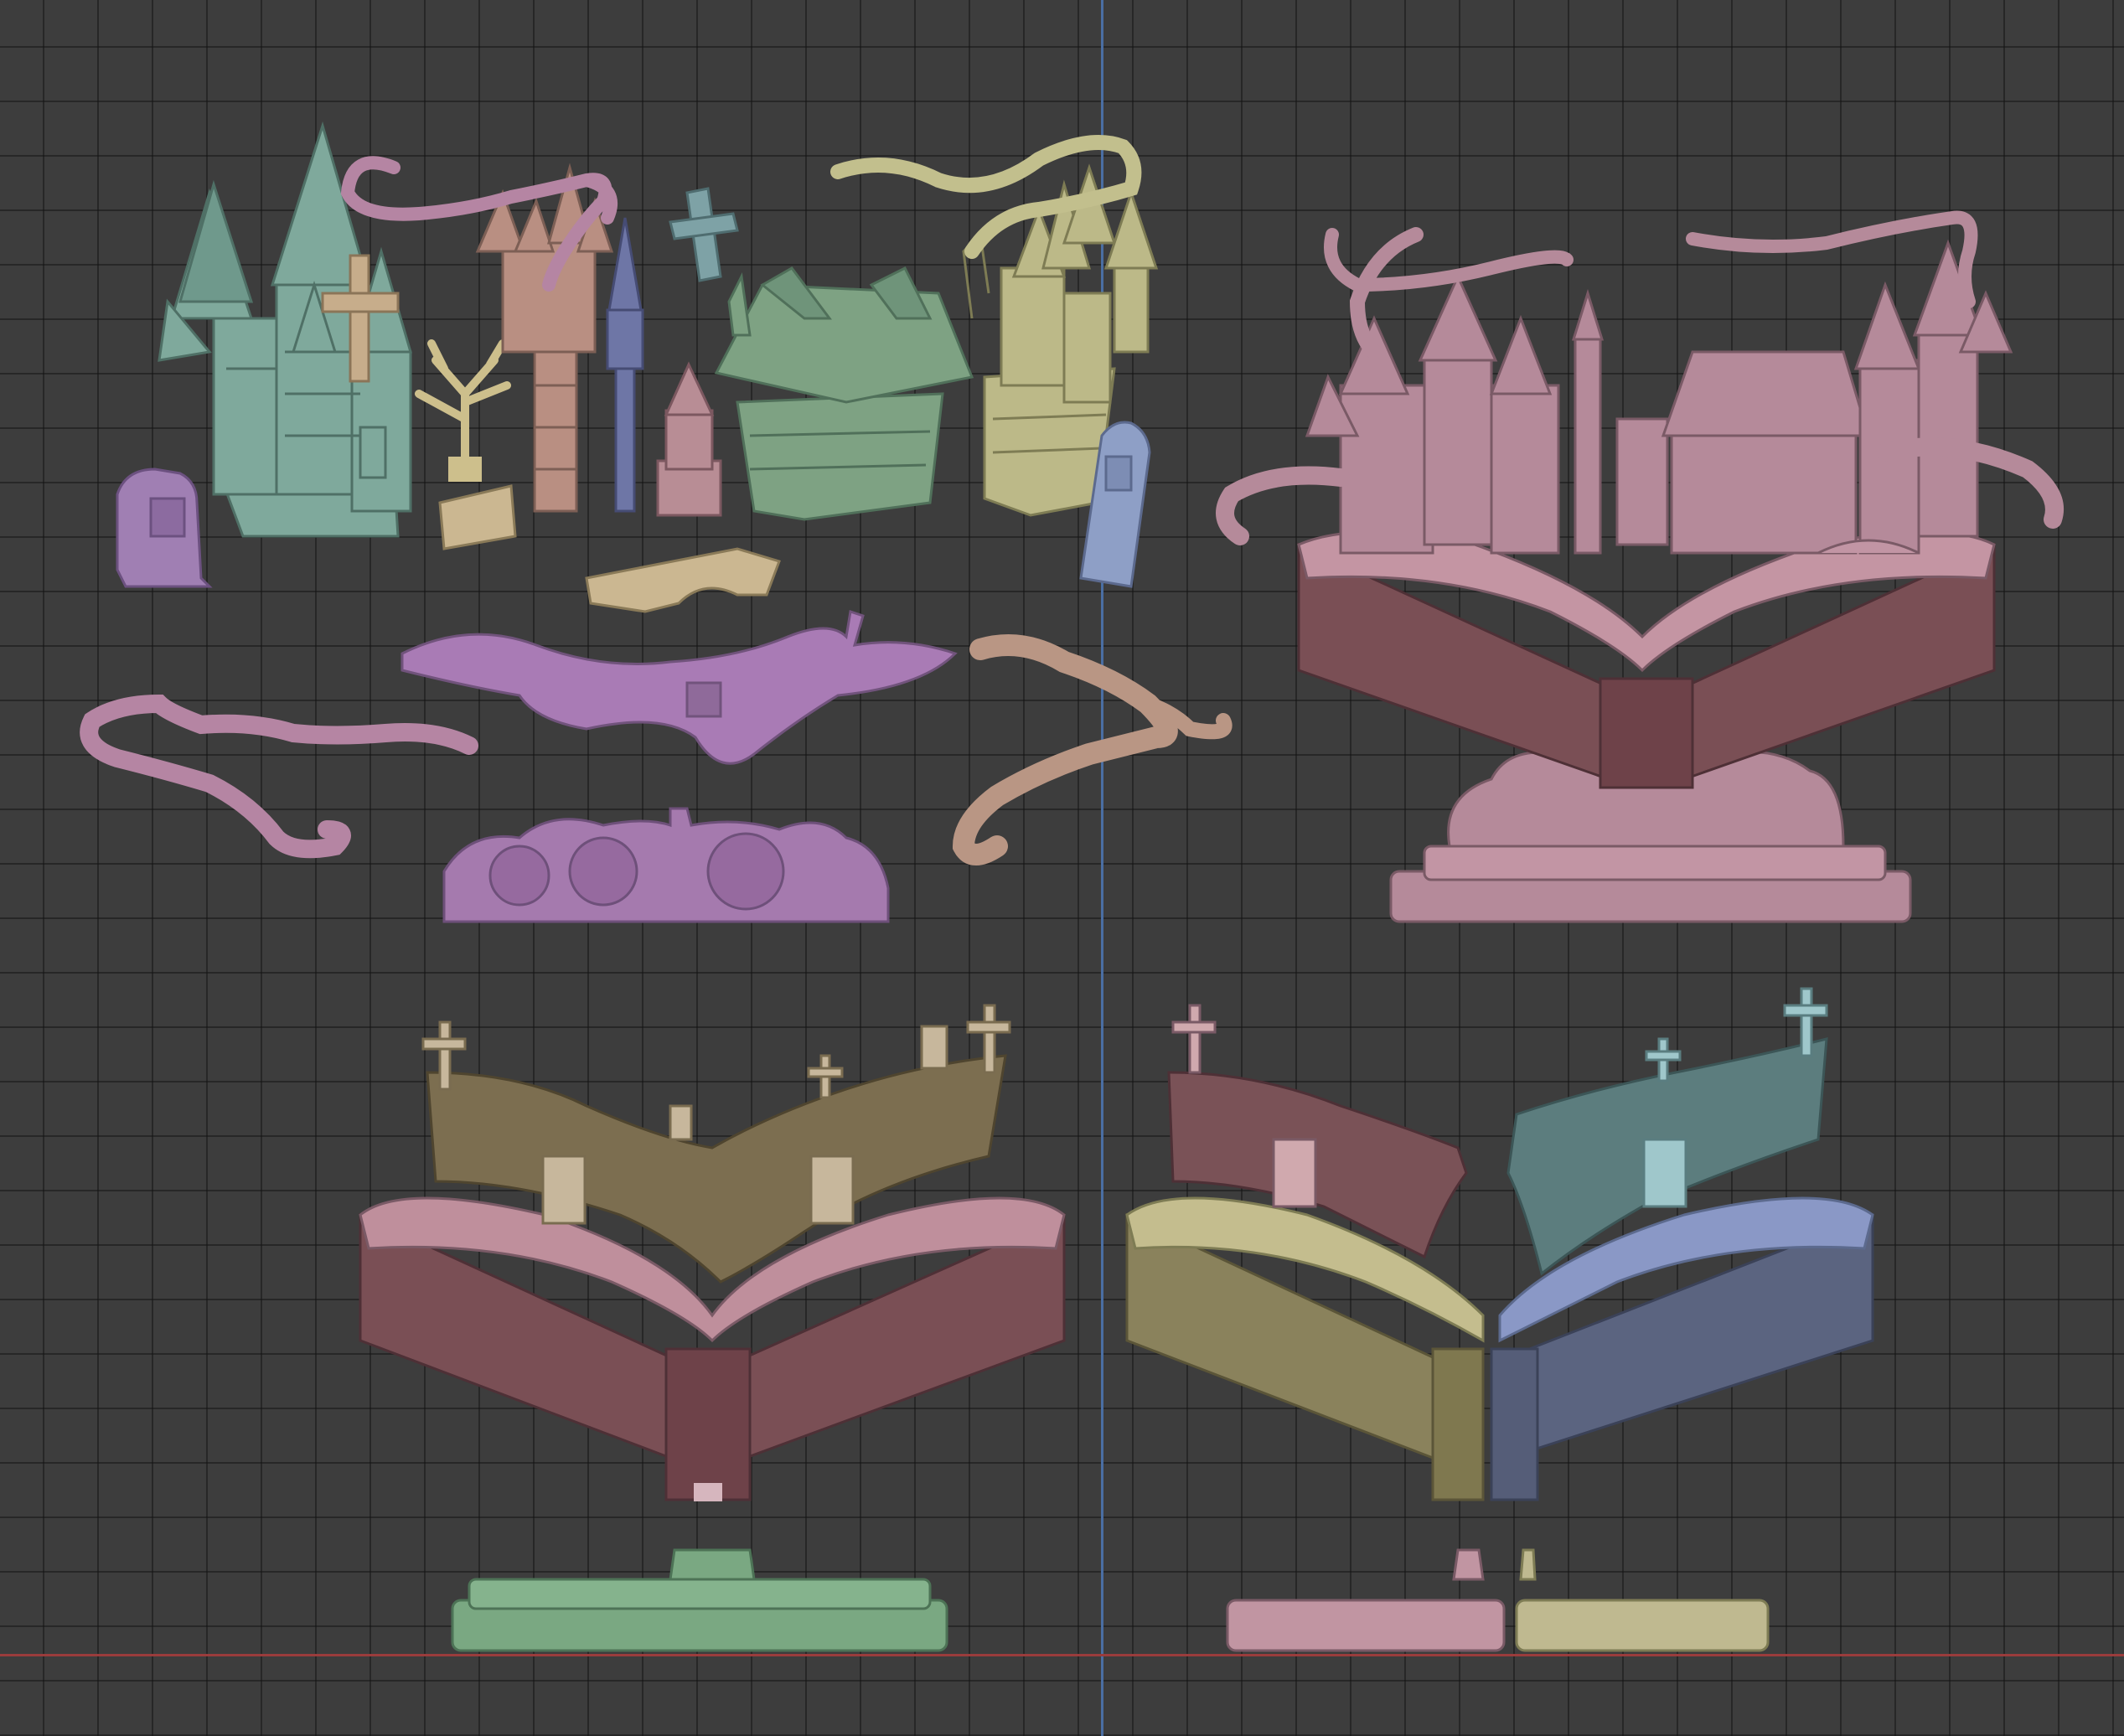  I want to click on book-exploded-left, so click(713, 1328).